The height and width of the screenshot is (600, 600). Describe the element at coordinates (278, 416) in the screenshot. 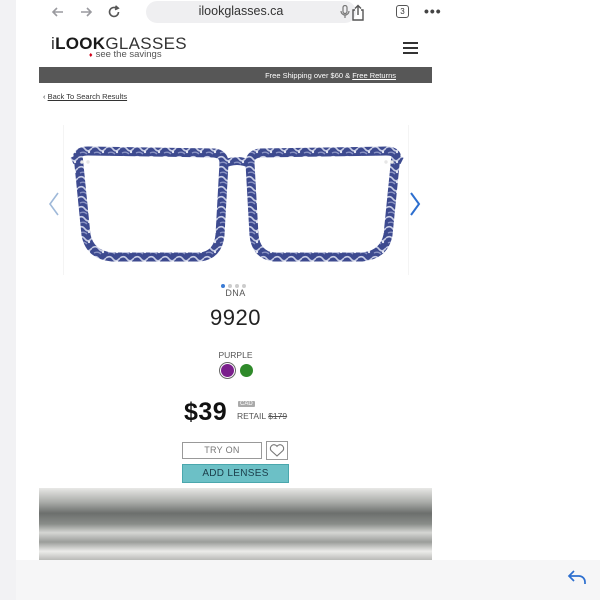

I see `retail-price-value: $179` at that location.